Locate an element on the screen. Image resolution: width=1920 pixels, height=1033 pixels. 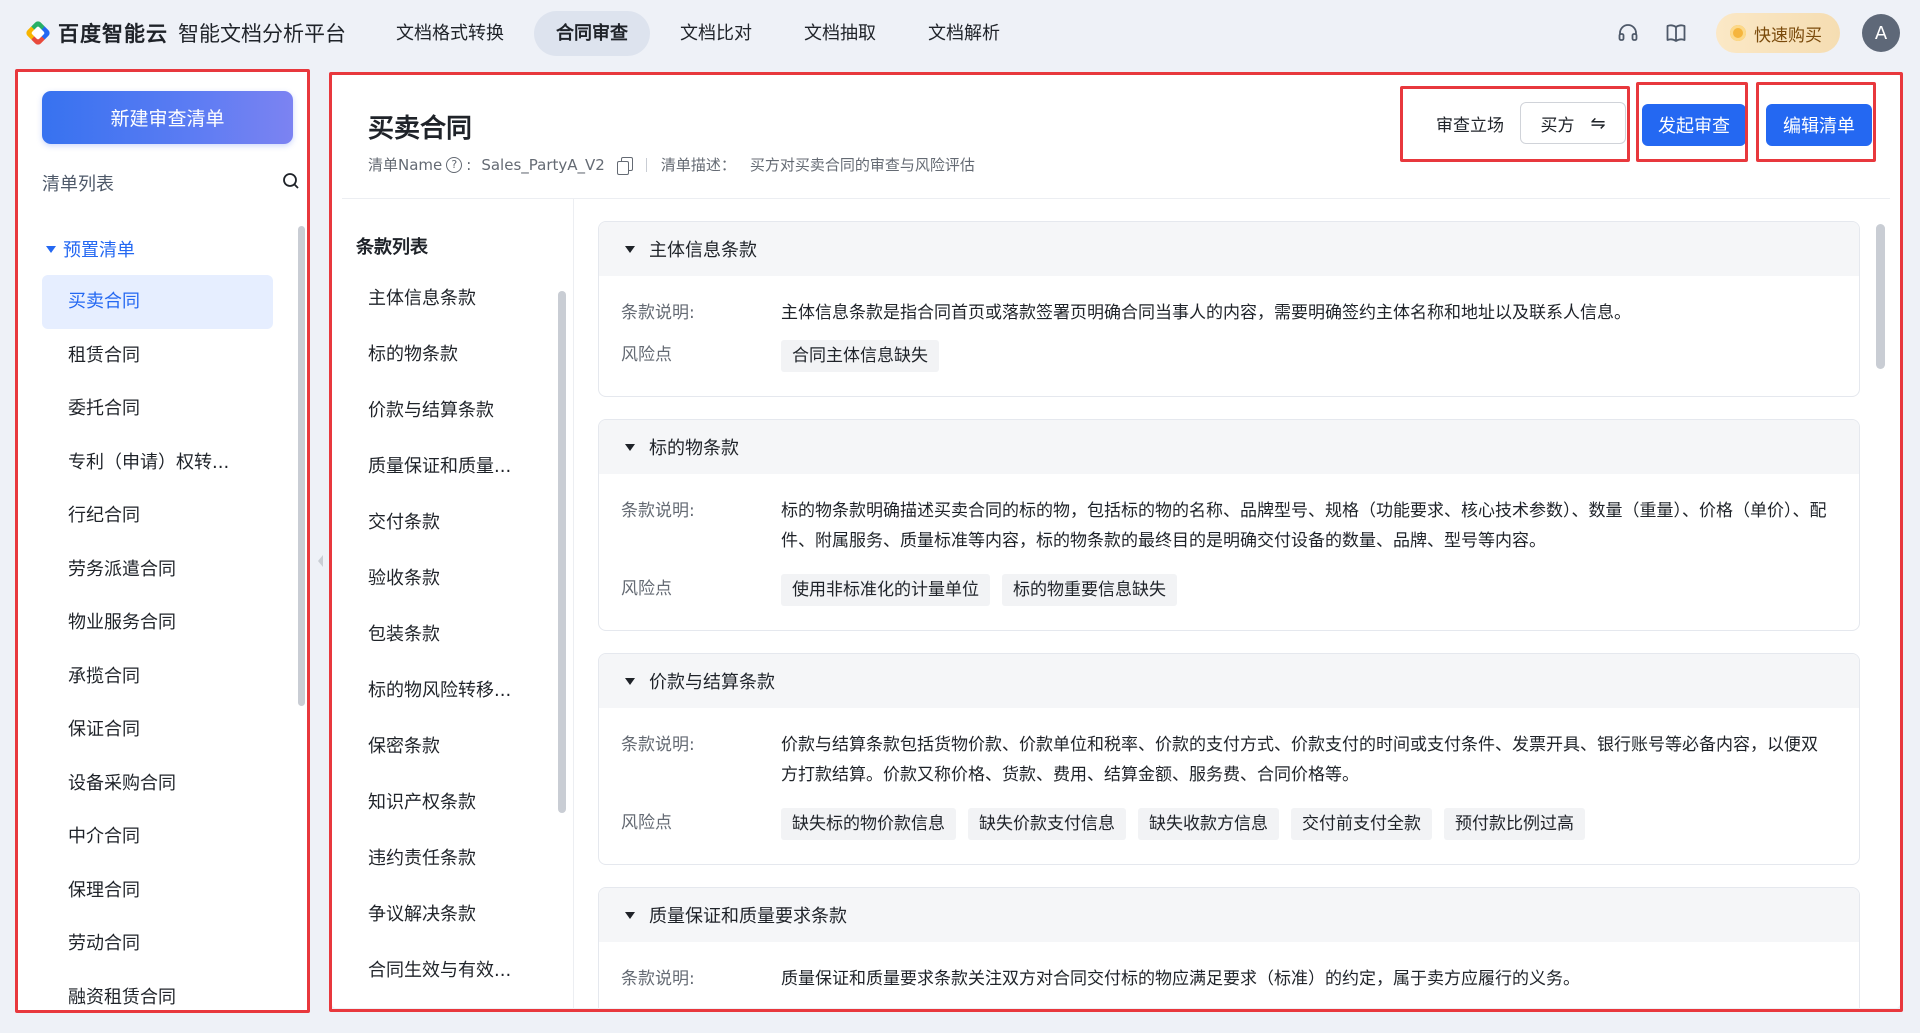
sidebar-scrollbar is located at coordinates (301, 466).